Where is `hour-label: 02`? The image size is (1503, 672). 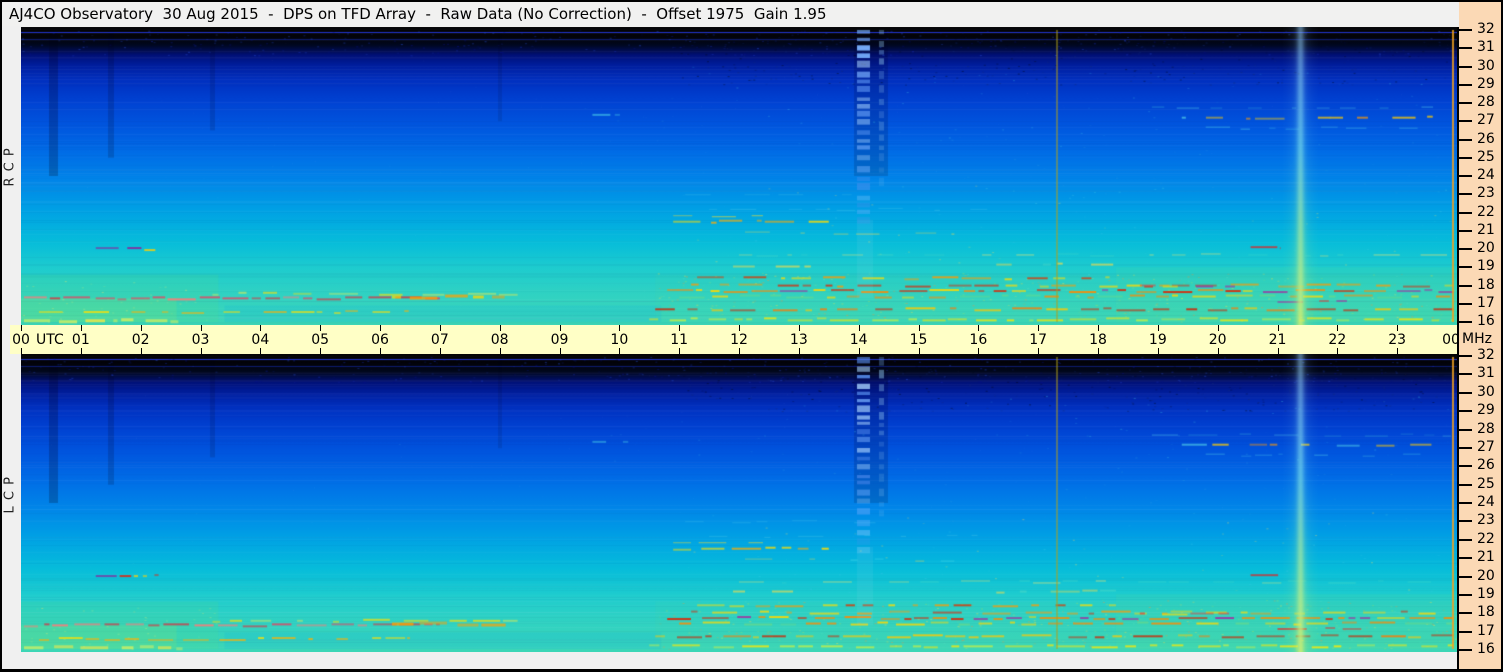
hour-label: 02 is located at coordinates (140, 340).